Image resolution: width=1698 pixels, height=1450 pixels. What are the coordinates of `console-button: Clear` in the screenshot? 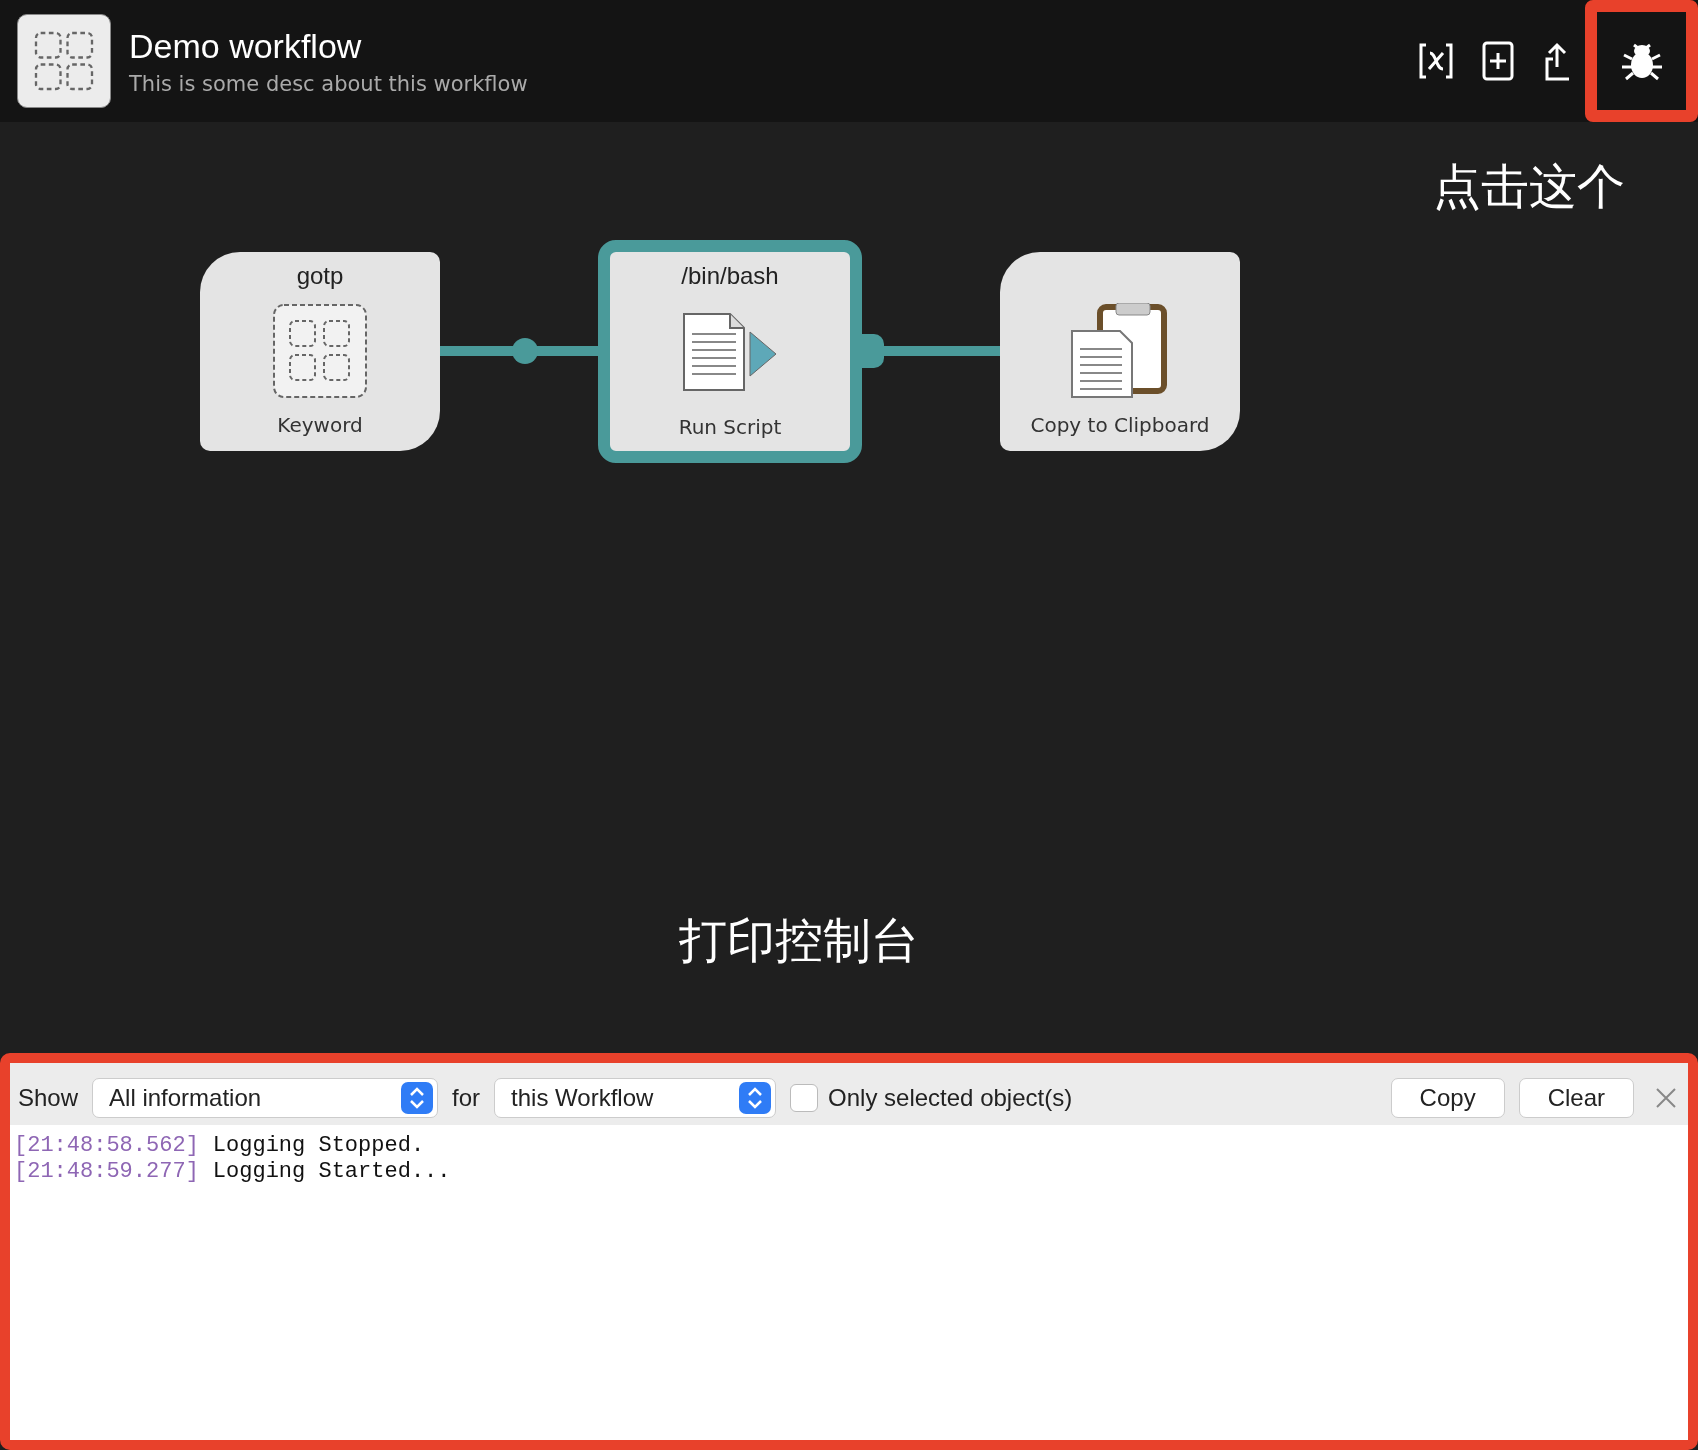 It's located at (1576, 1098).